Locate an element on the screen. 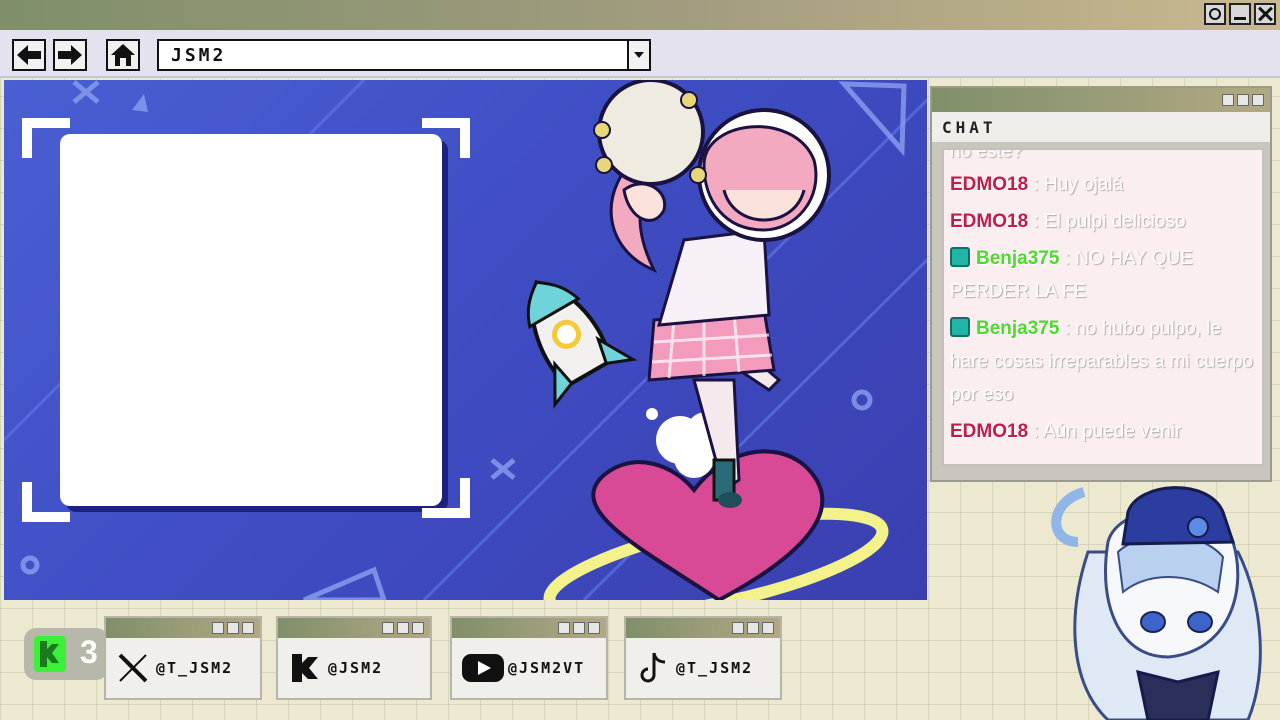 The width and height of the screenshot is (1280, 720). youtube-icon is located at coordinates (483, 668).